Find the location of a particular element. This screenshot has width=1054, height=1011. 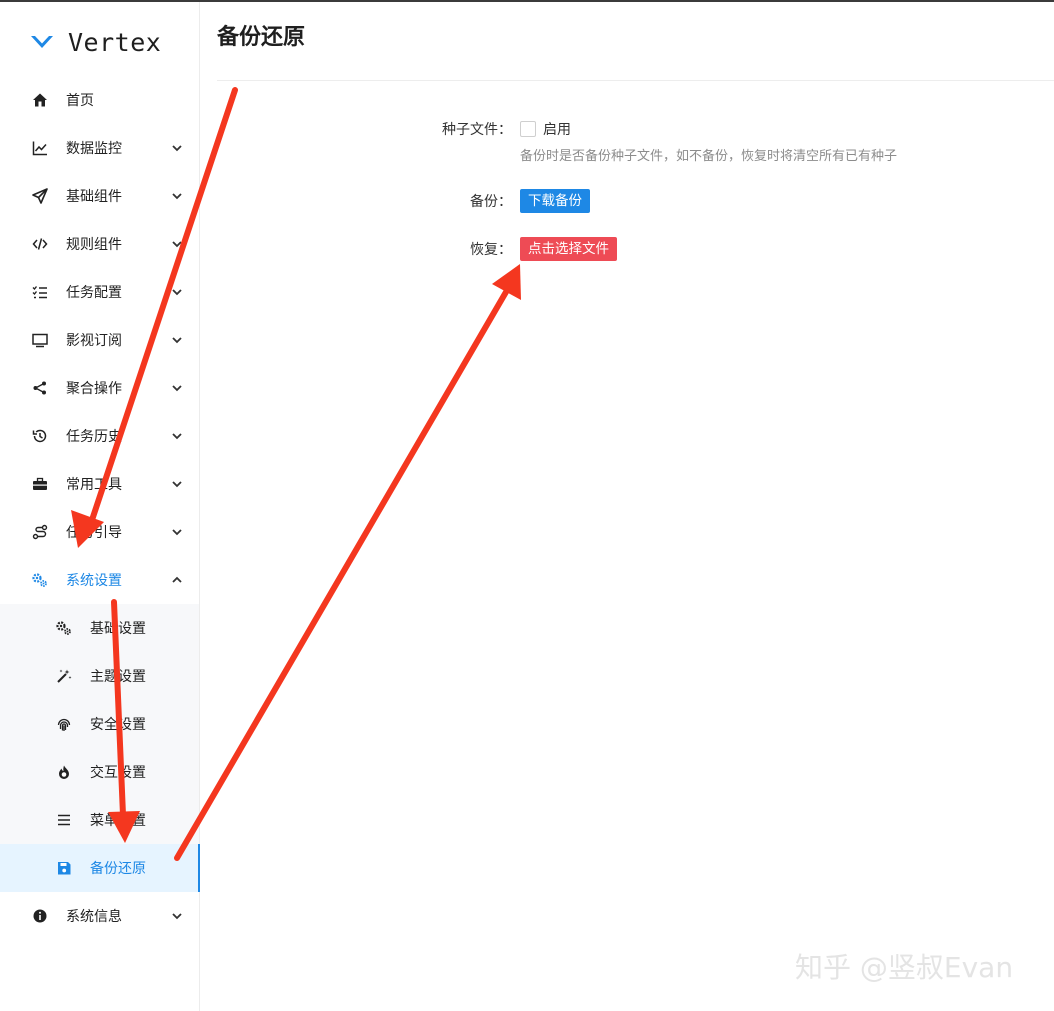

backup-field: 下载备份 is located at coordinates (555, 201).